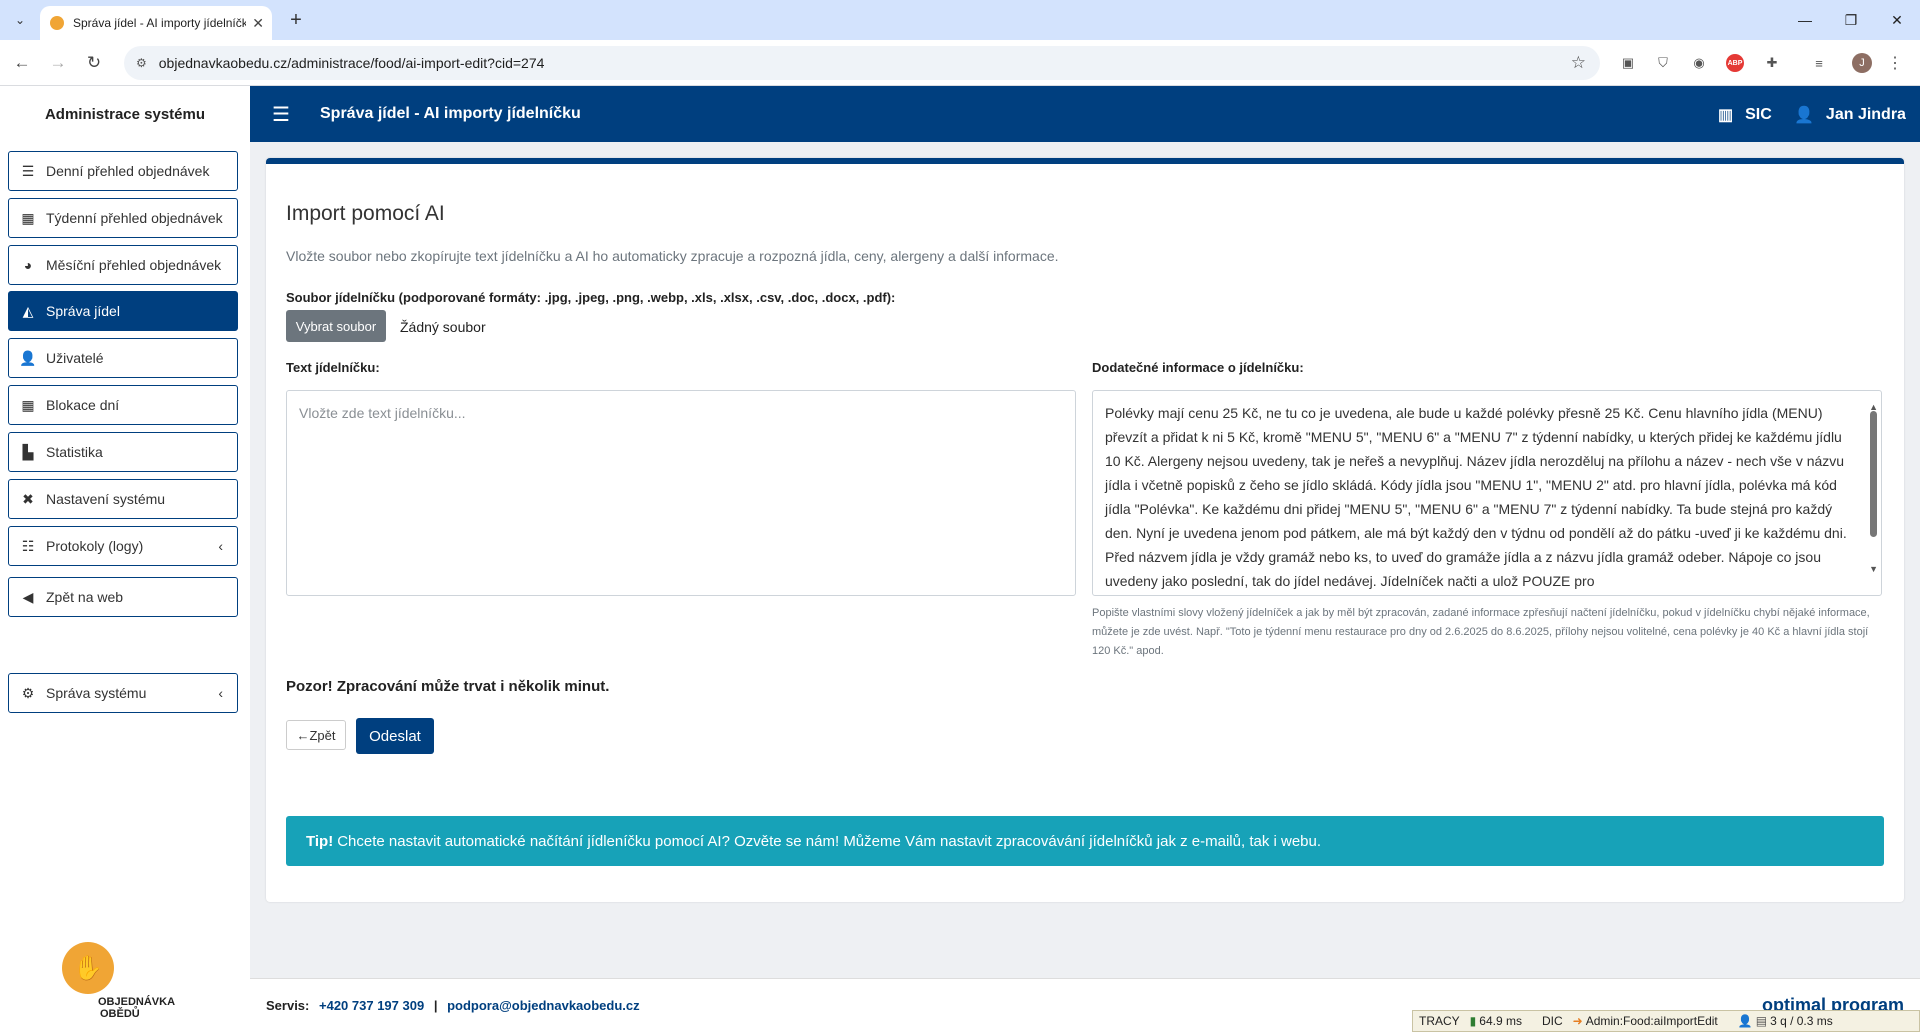 Image resolution: width=1920 pixels, height=1032 pixels. Describe the element at coordinates (1804, 115) in the screenshot. I see `user-icon: 👤` at that location.